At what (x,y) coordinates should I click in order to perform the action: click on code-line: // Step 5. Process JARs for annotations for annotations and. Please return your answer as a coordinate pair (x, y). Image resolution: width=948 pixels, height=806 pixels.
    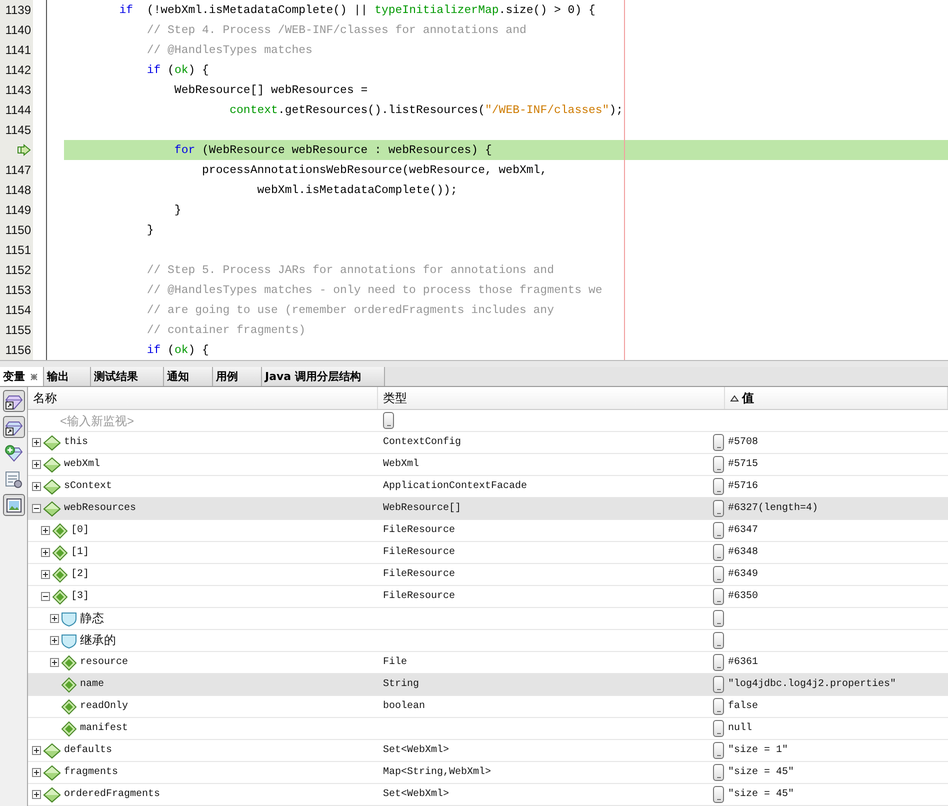
    Looking at the image, I should click on (350, 270).